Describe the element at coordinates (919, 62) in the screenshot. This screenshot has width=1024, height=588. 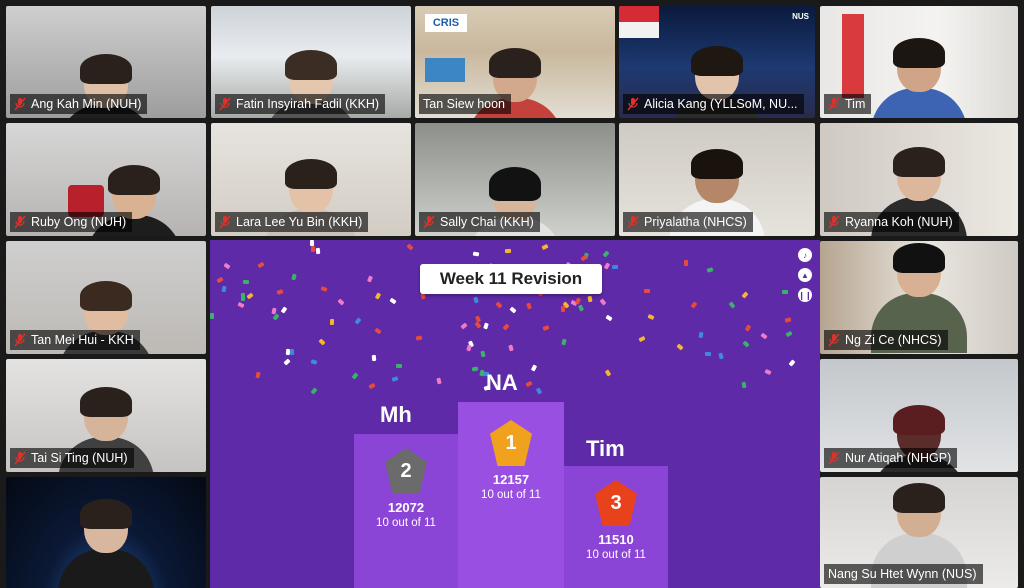
I see `video-tile-tim: Tim` at that location.